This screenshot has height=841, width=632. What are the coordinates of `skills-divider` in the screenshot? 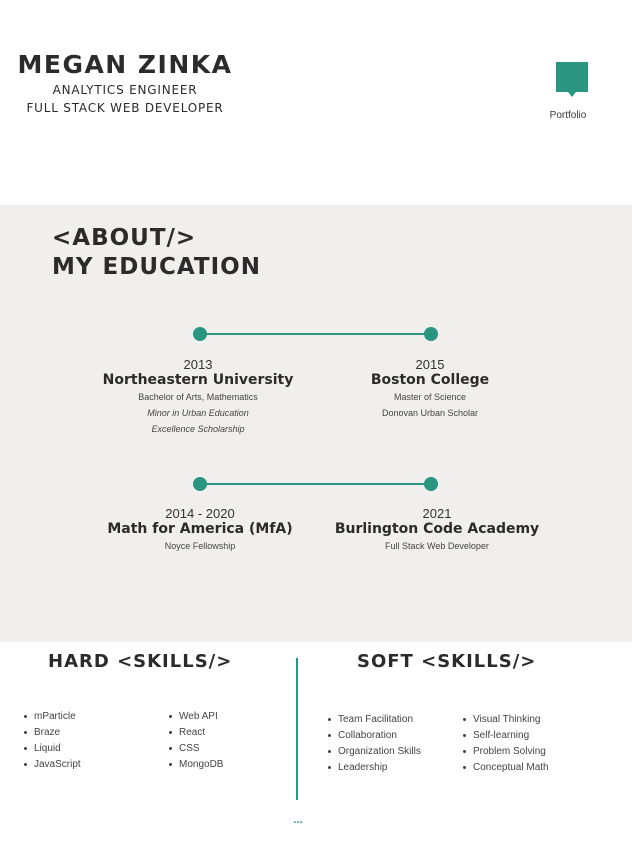 It's located at (297, 729).